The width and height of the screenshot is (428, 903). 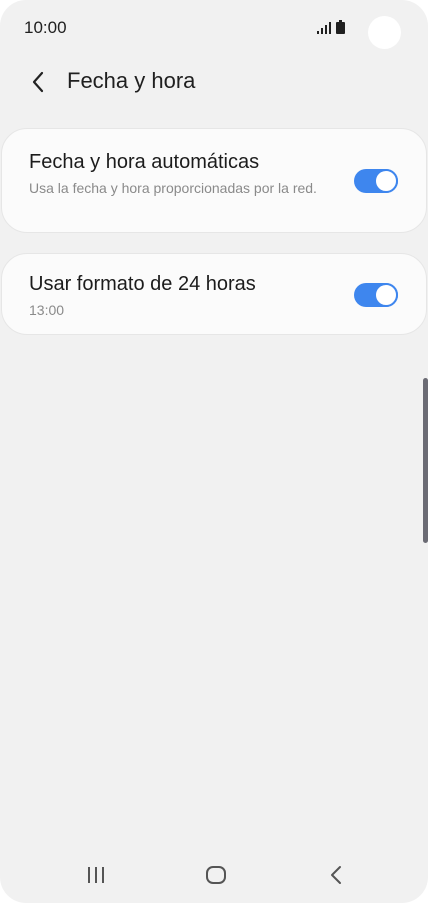 I want to click on back-button, so click(x=38, y=82).